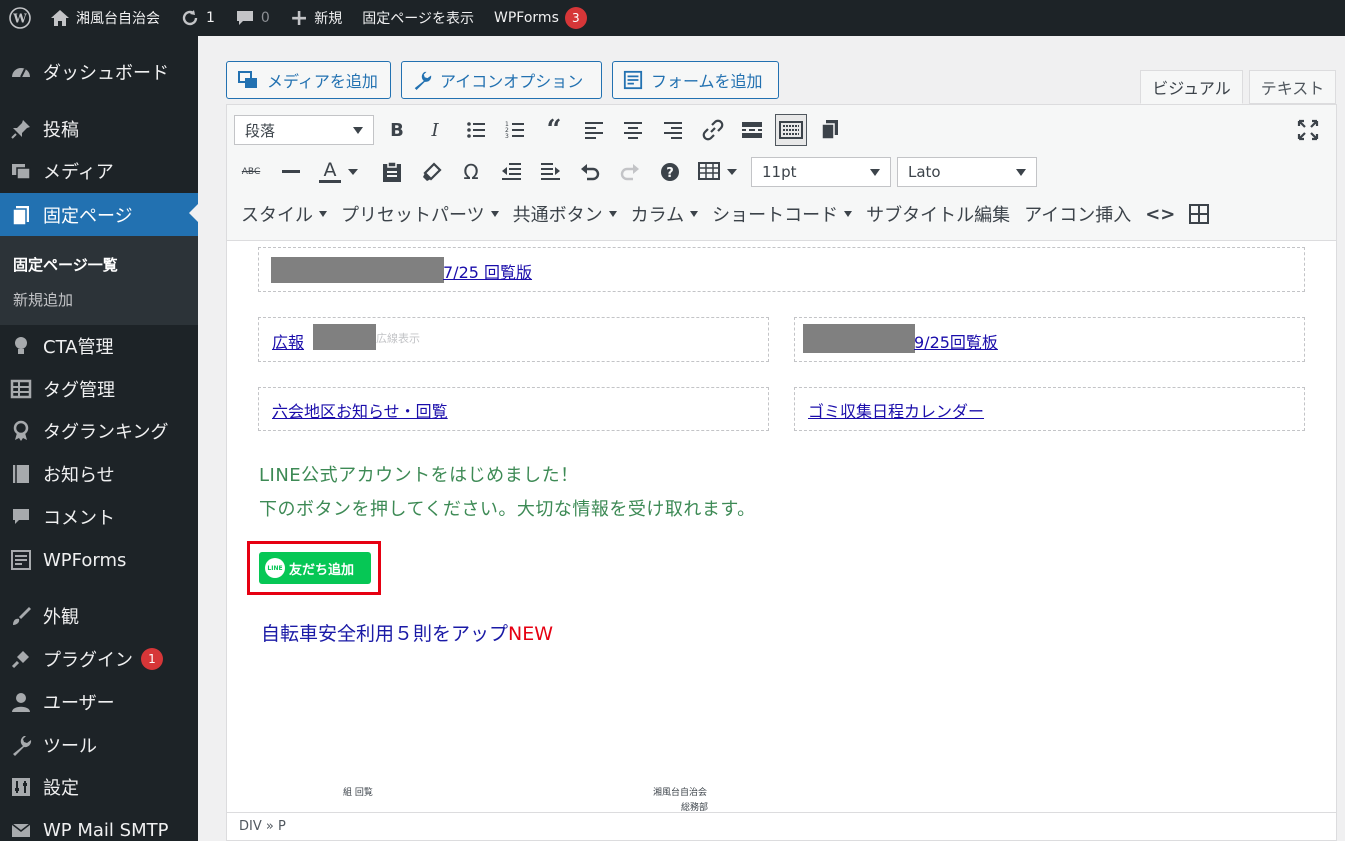 Image resolution: width=1345 pixels, height=841 pixels. Describe the element at coordinates (487, 271) in the screenshot. I see `circular-link-1: 7/25 回覧版` at that location.